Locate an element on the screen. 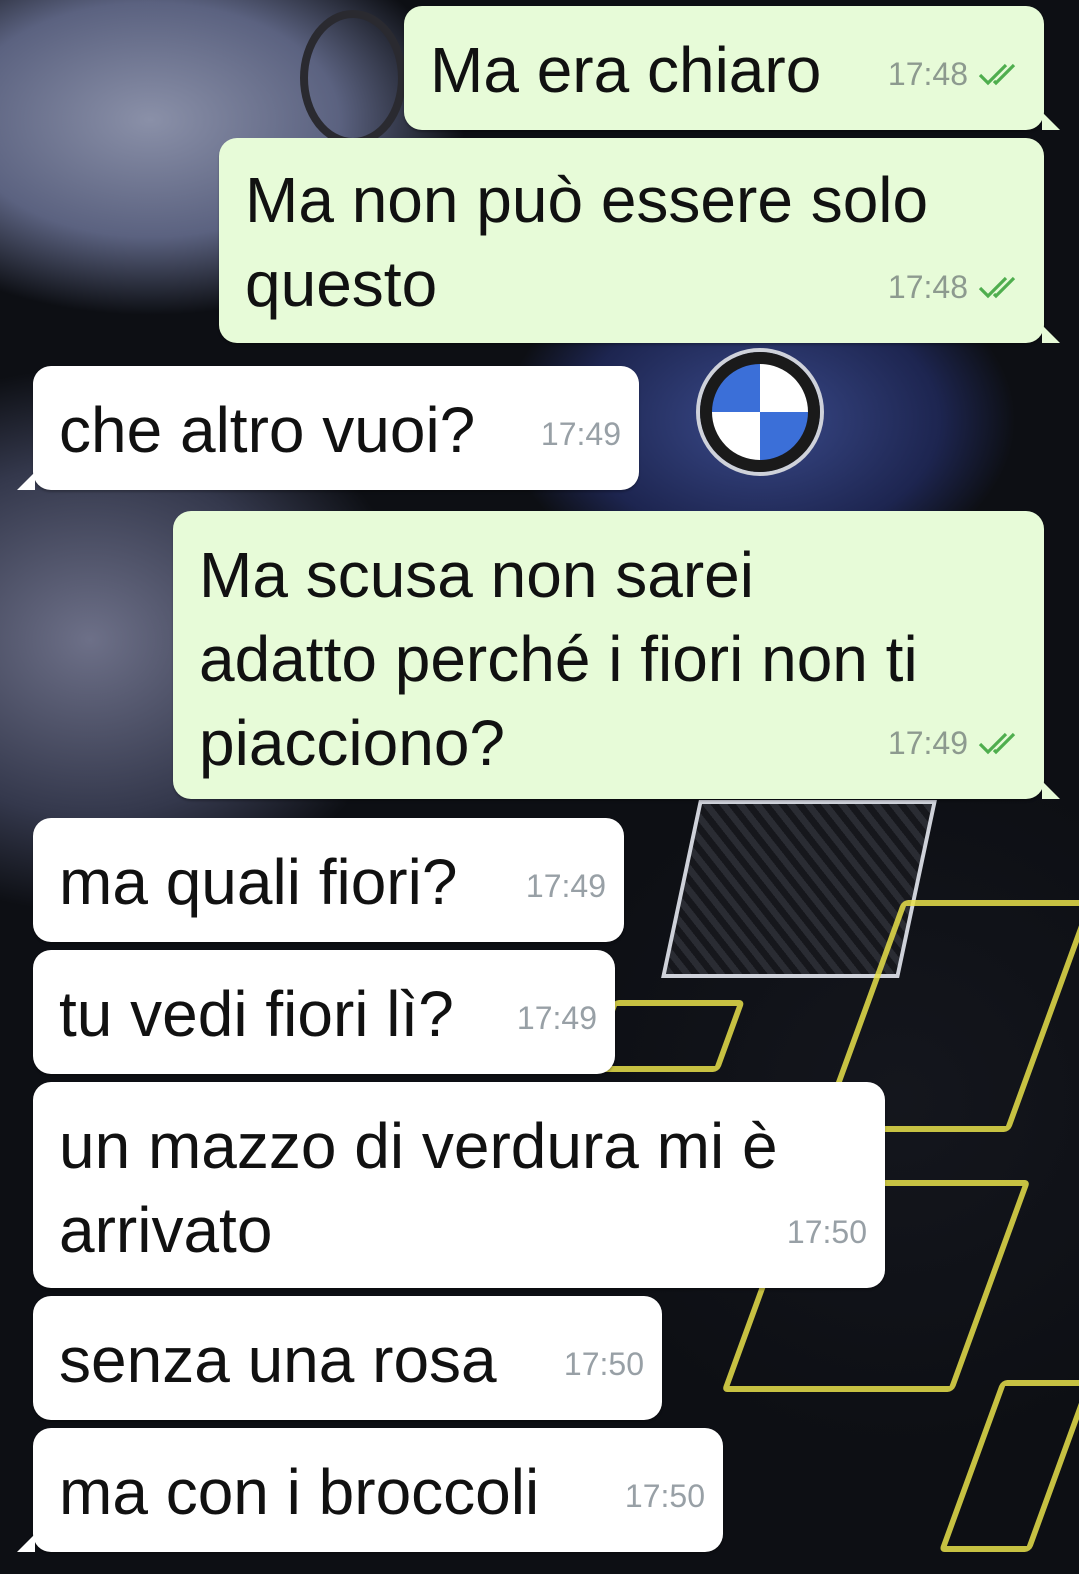 The height and width of the screenshot is (1574, 1079). message-text: senza una rosa is located at coordinates (278, 1360).